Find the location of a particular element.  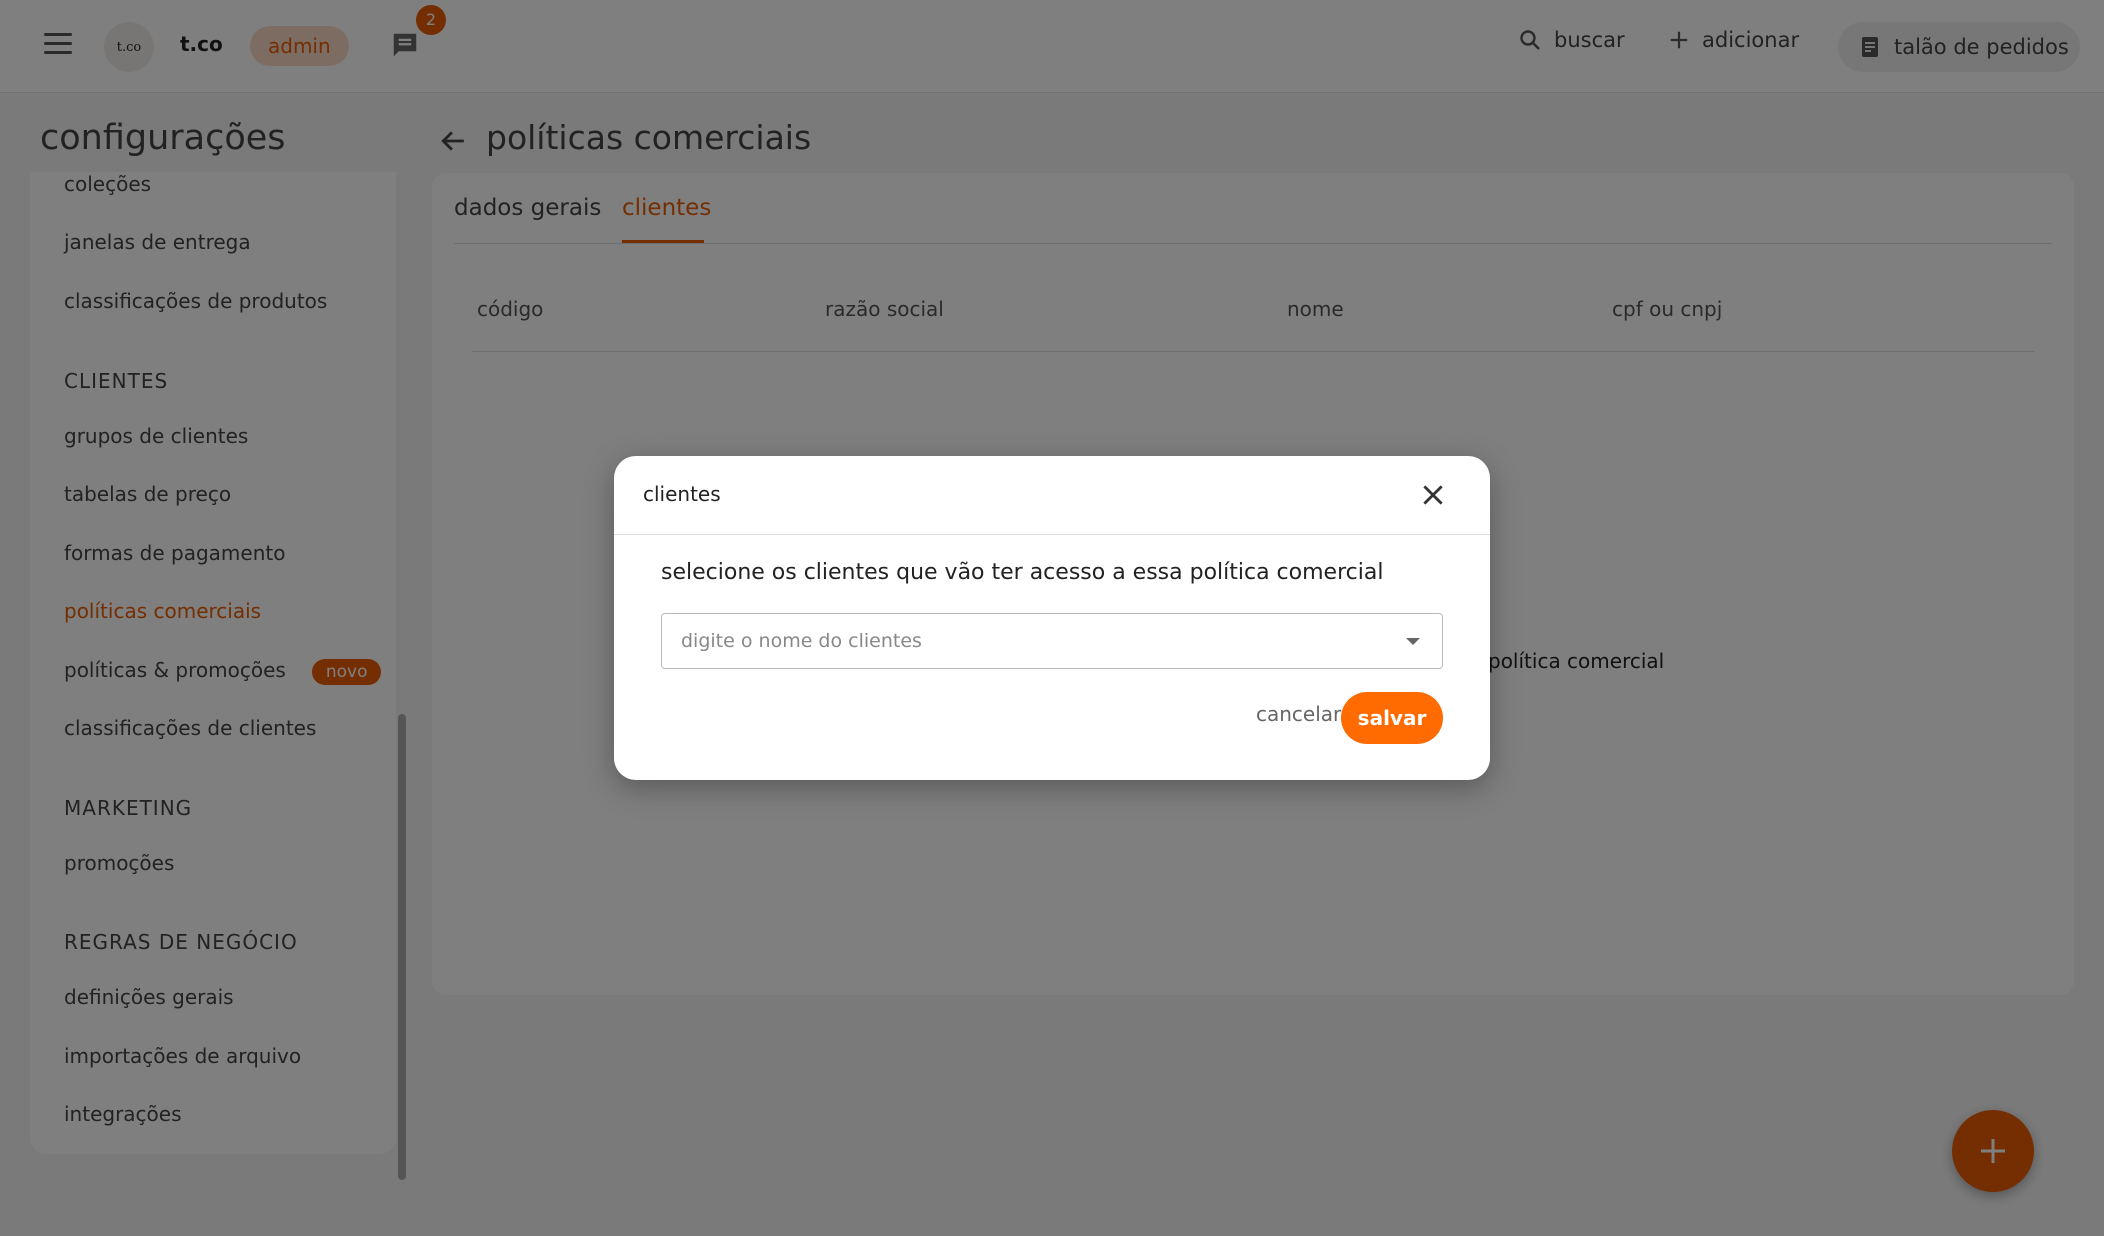

client-select-input is located at coordinates (1052, 641).